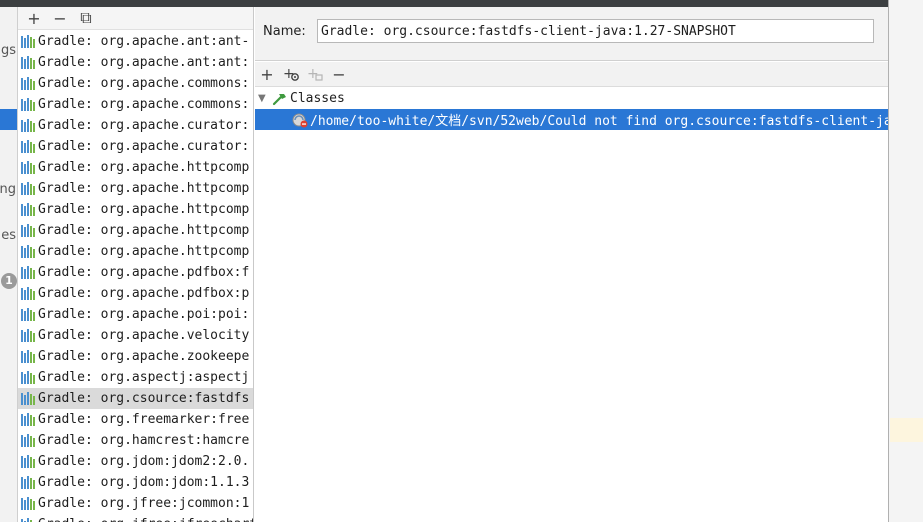  Describe the element at coordinates (8, 50) in the screenshot. I see `nav-item-fragment: gs` at that location.